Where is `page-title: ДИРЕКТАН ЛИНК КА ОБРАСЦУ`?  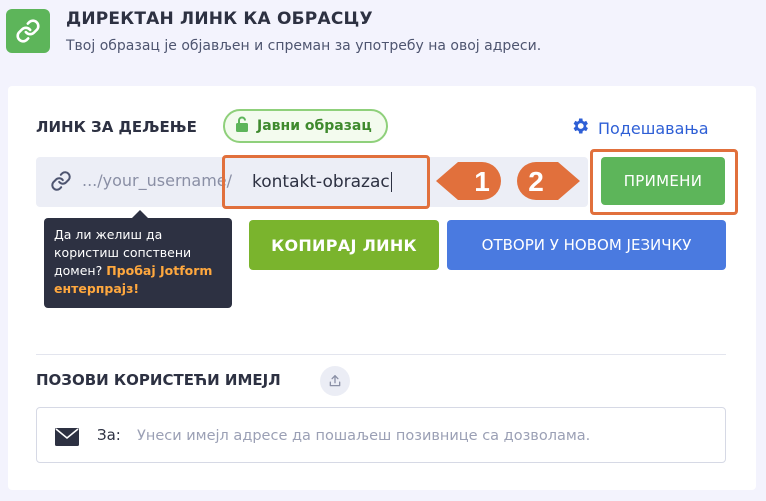
page-title: ДИРЕКТАН ЛИНК КА ОБРАСЦУ is located at coordinates (219, 19).